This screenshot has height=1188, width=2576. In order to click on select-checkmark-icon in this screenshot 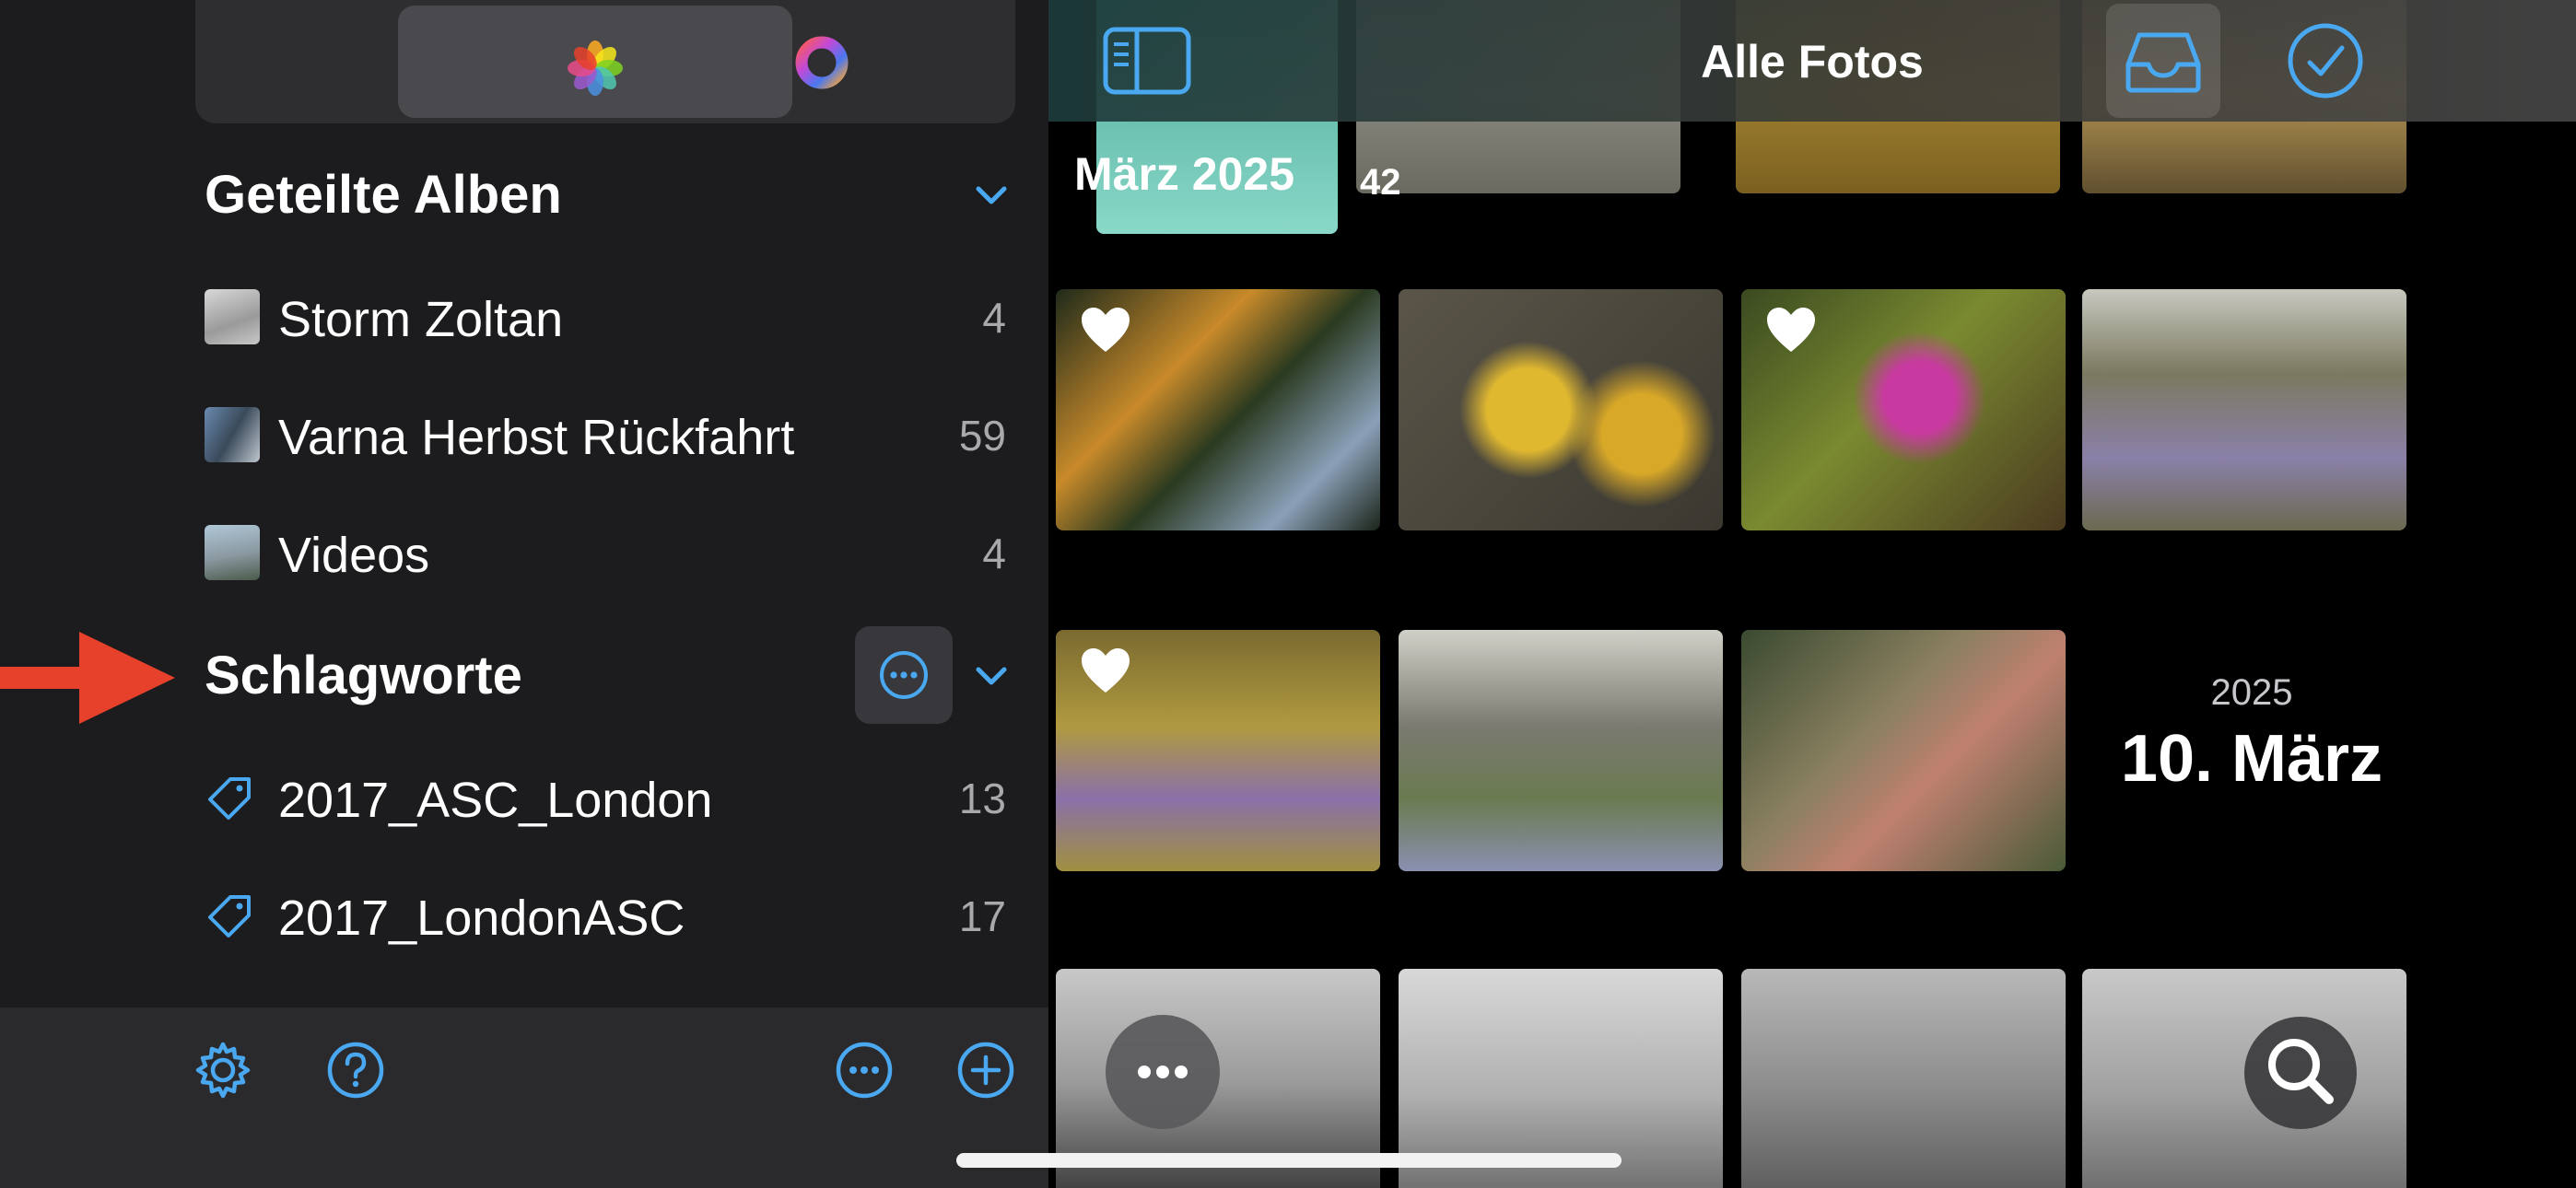, I will do `click(2325, 60)`.